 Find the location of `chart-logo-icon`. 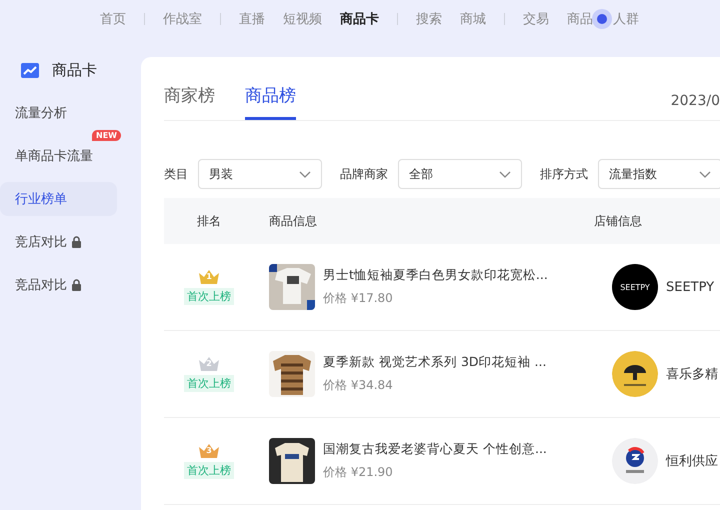

chart-logo-icon is located at coordinates (30, 70).